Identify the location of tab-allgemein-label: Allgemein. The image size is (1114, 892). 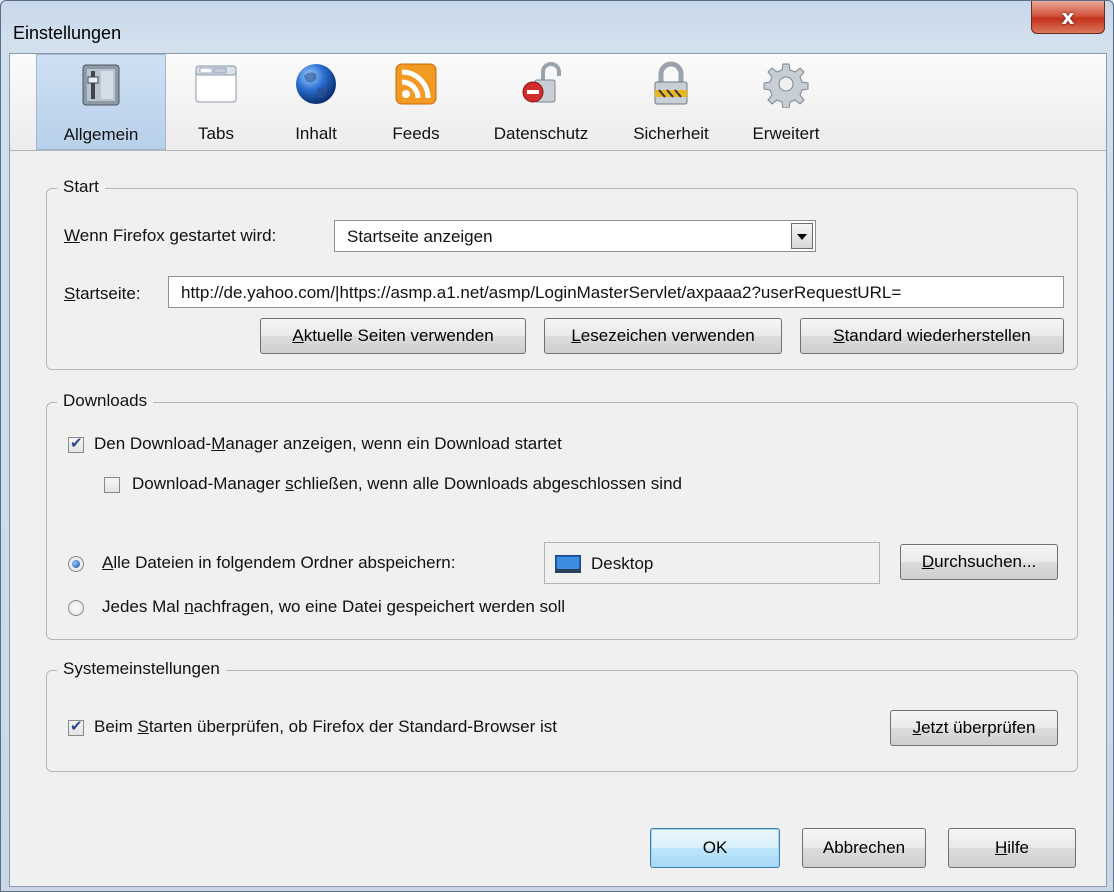
(101, 134).